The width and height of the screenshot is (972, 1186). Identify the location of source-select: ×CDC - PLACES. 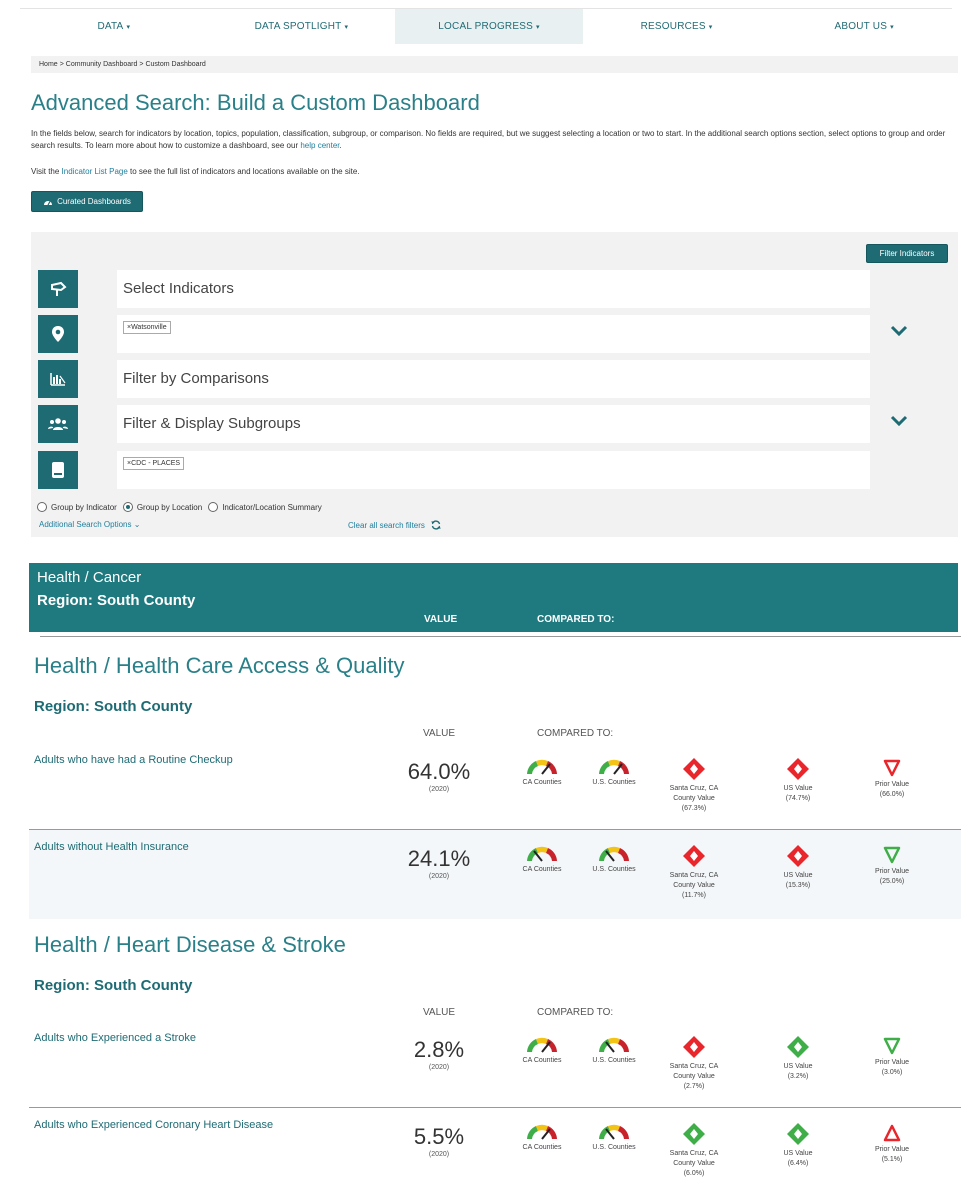
(493, 470).